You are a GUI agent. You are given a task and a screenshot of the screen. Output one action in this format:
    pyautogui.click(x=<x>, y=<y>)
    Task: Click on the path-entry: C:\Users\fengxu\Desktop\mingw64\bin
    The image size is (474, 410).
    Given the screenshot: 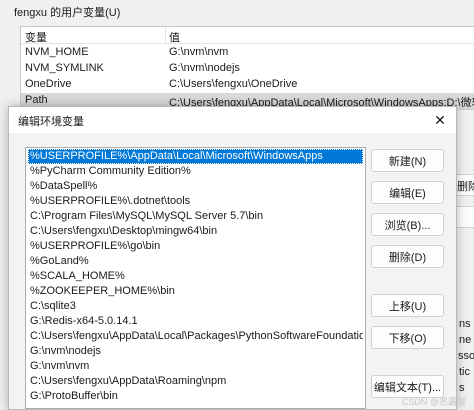 What is the action you would take?
    pyautogui.click(x=195, y=231)
    